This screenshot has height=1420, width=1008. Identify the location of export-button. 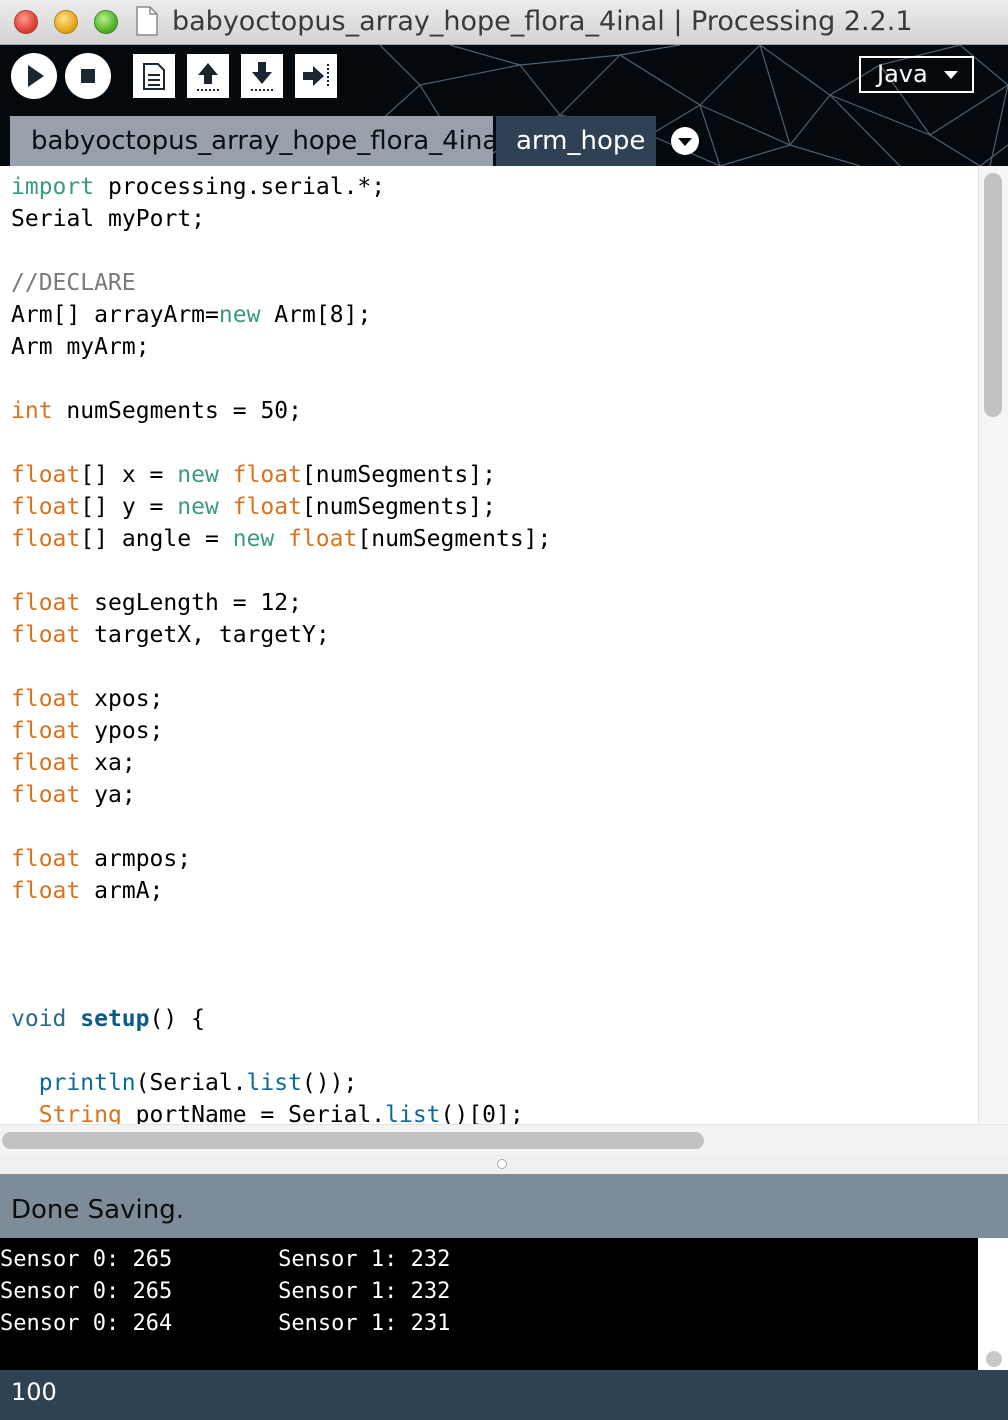
(316, 76).